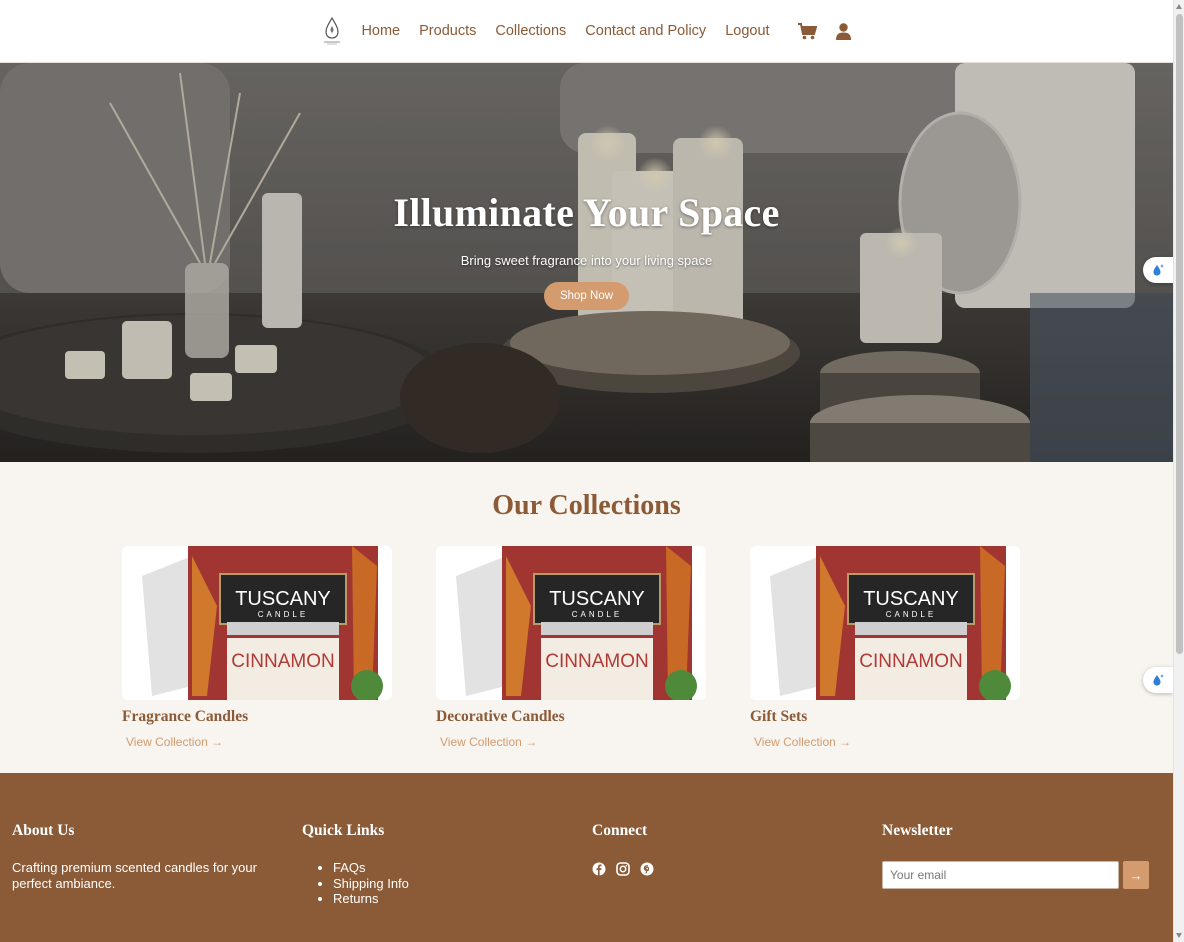 This screenshot has height=942, width=1184. Describe the element at coordinates (43, 830) in the screenshot. I see `footer-about-heading: About Us` at that location.